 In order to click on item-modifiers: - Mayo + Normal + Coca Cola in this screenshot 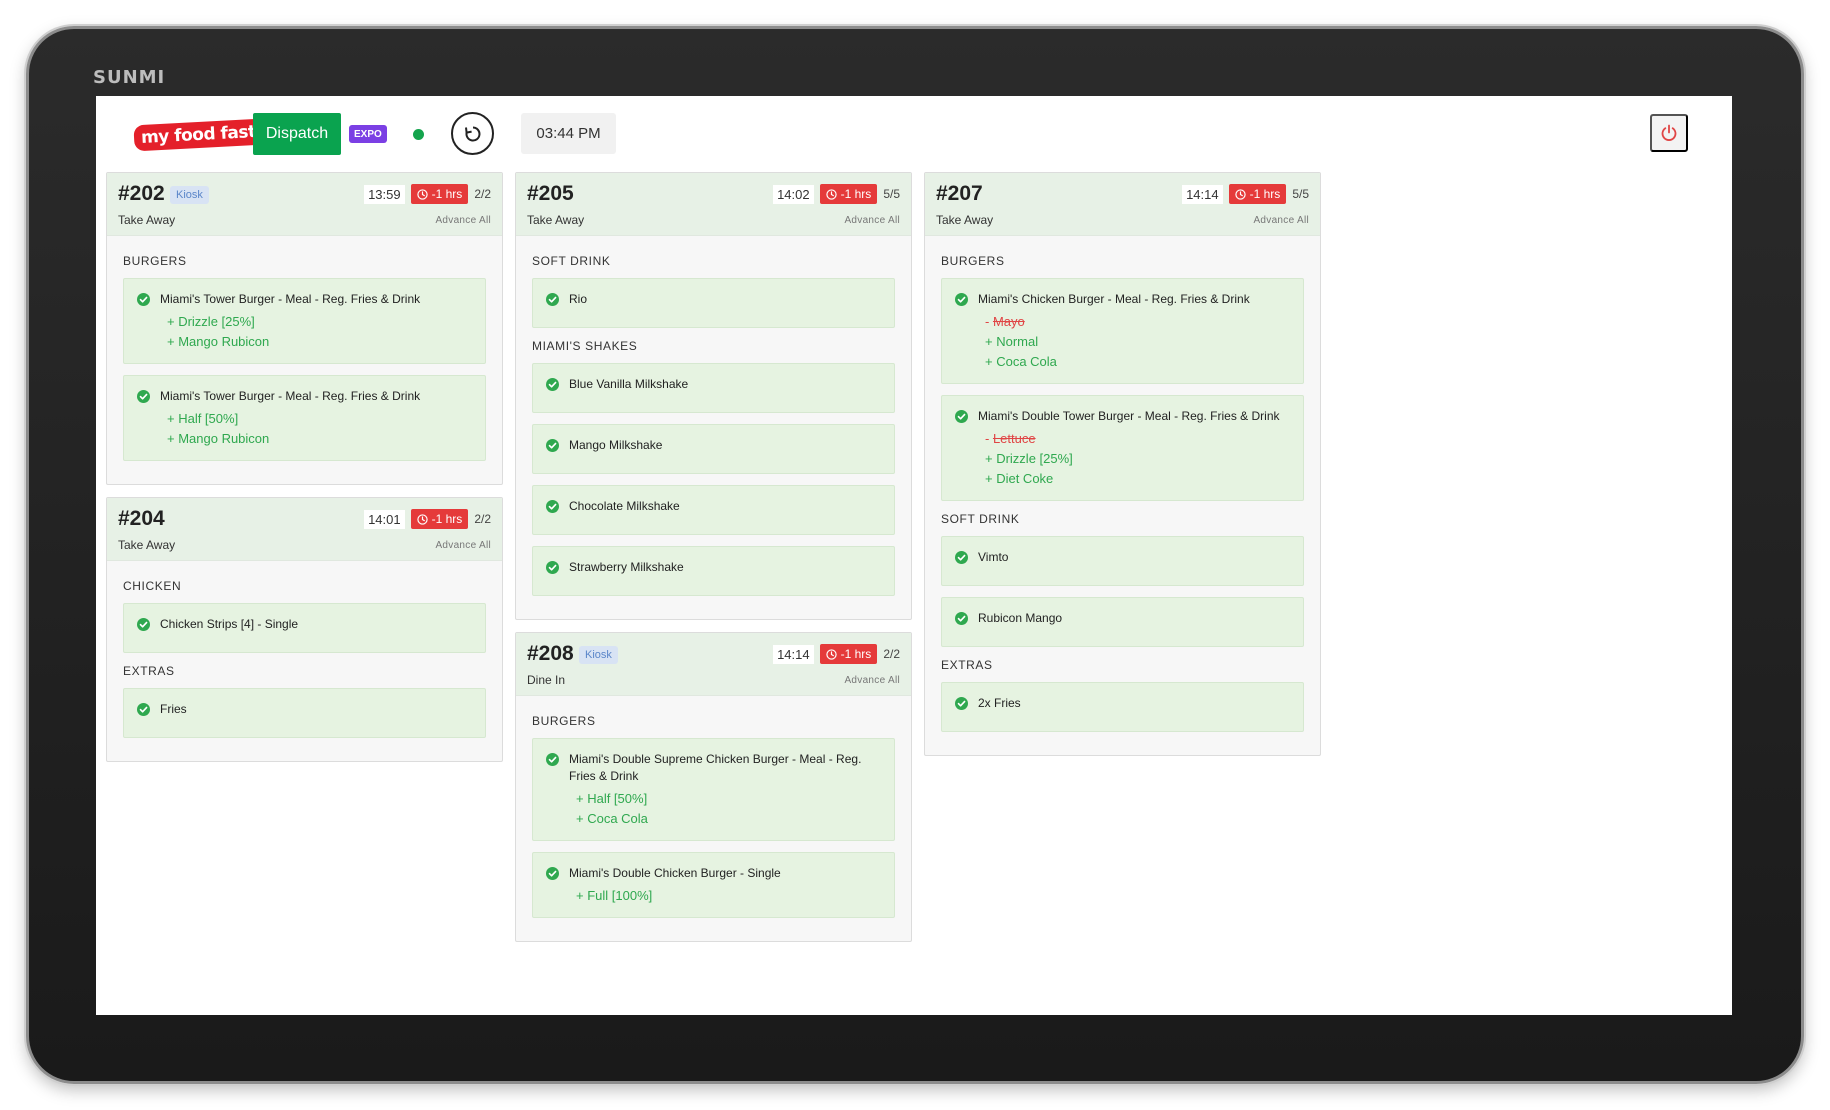, I will do `click(1134, 342)`.